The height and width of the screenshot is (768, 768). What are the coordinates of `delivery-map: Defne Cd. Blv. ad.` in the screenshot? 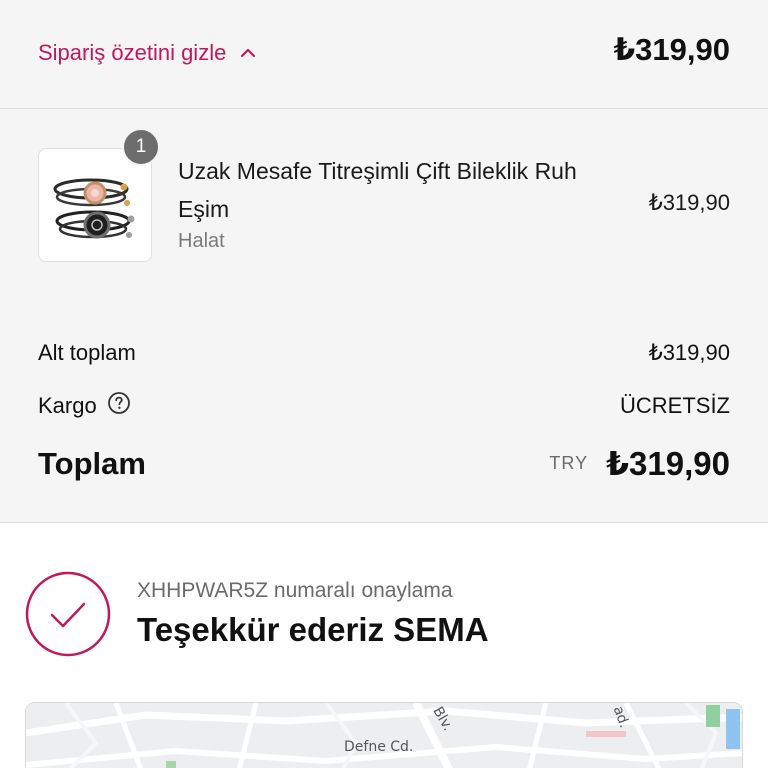 It's located at (384, 735).